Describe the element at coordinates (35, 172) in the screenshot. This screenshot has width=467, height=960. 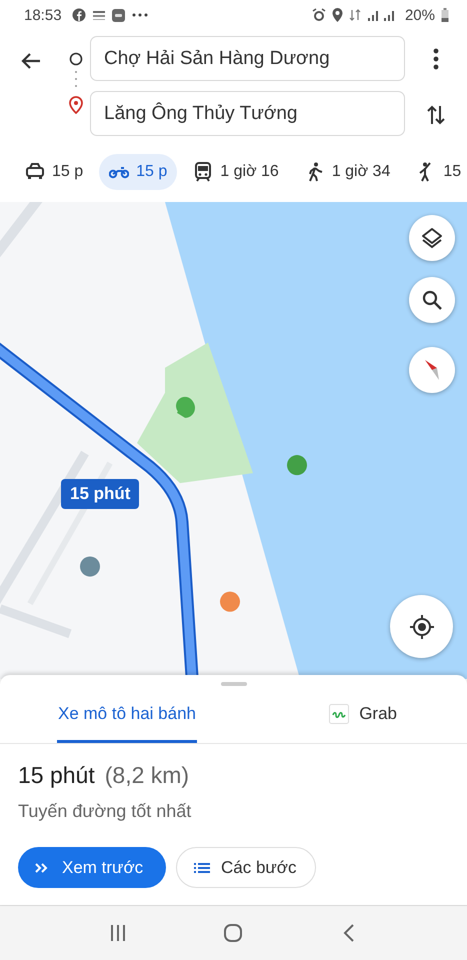
I see `car-icon` at that location.